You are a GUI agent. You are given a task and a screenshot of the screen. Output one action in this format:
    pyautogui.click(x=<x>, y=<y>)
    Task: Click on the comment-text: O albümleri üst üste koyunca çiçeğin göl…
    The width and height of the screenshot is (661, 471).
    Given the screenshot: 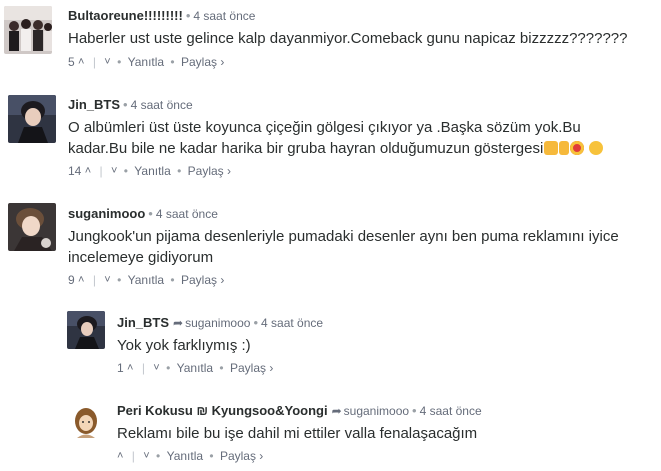 What is the action you would take?
    pyautogui.click(x=324, y=138)
    